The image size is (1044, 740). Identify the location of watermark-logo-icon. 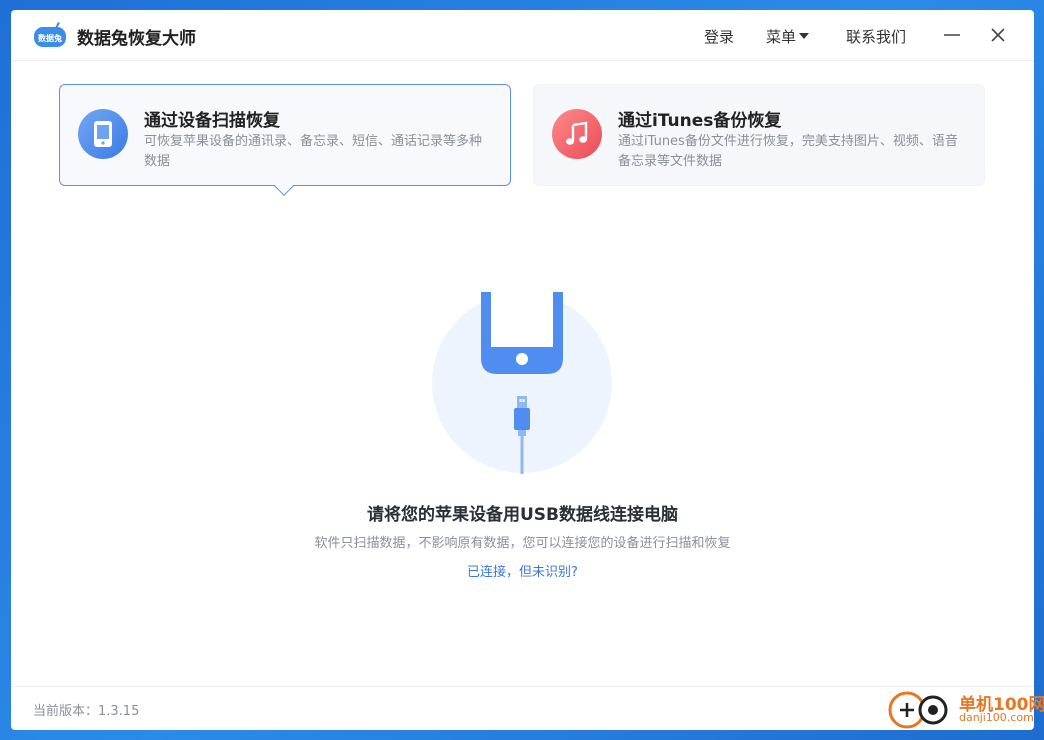
(918, 710).